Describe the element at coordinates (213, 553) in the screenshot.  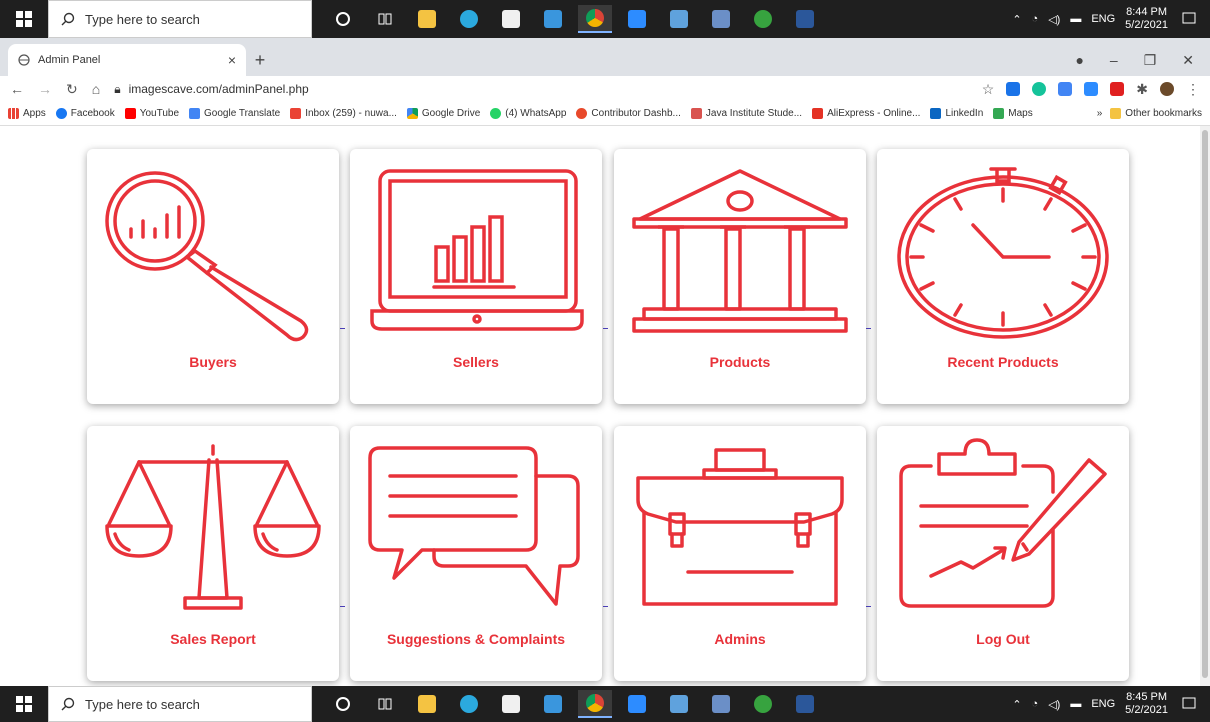
I see `sales-report-card: Sales Report` at that location.